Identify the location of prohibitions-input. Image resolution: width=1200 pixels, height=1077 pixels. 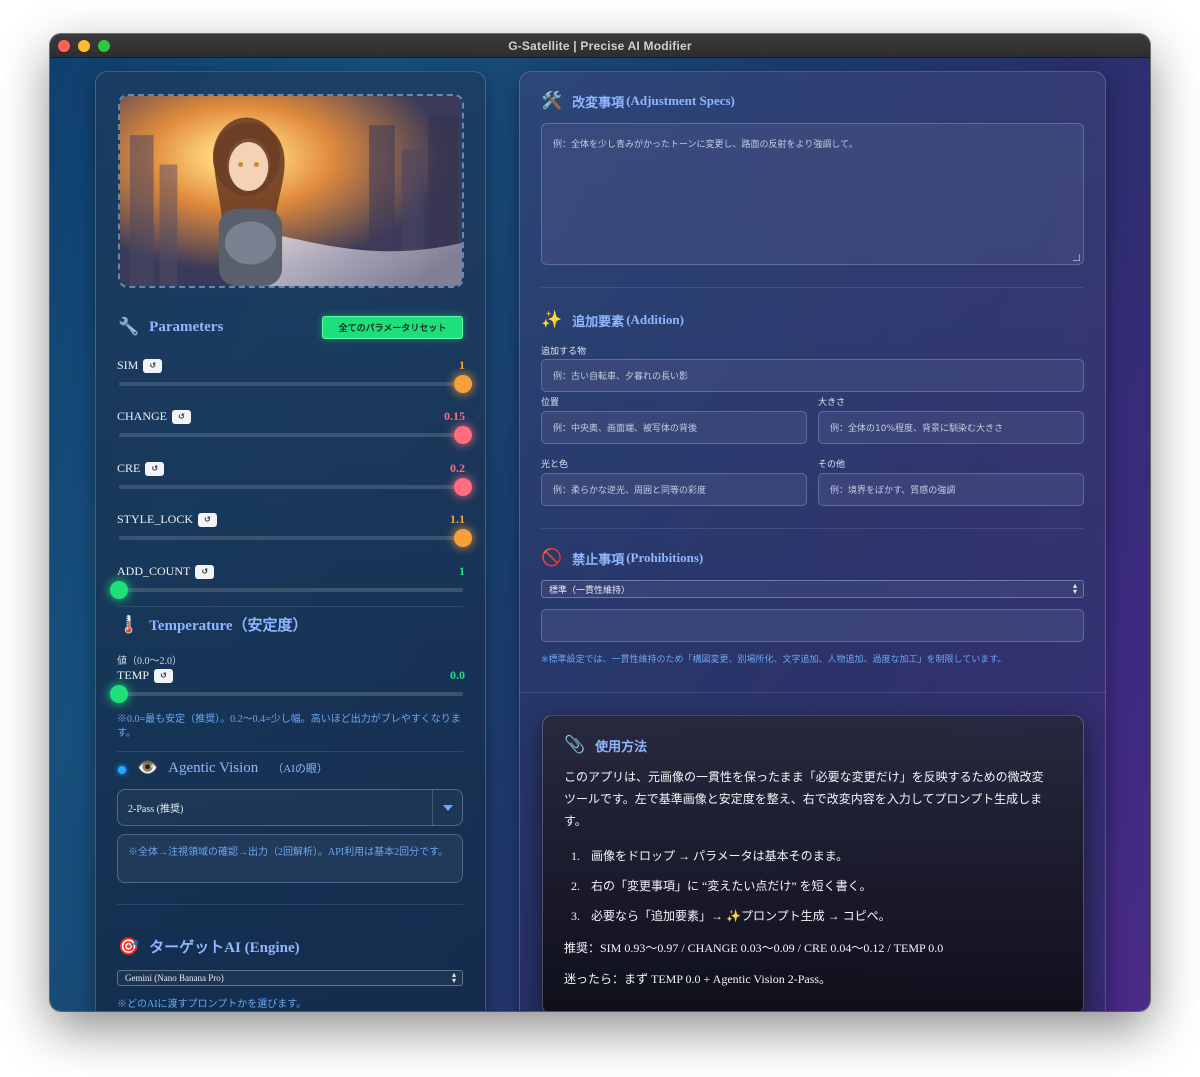
(812, 625).